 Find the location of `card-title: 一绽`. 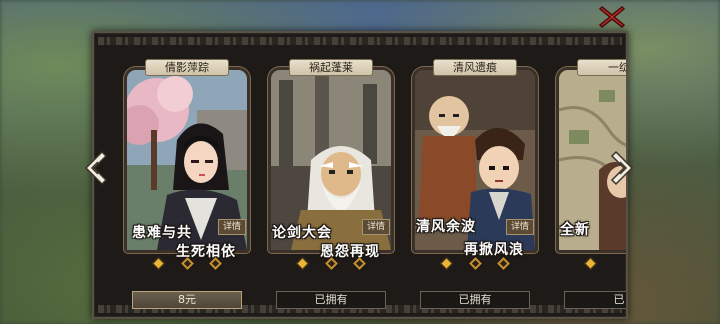

card-title: 一绽 is located at coordinates (601, 67).